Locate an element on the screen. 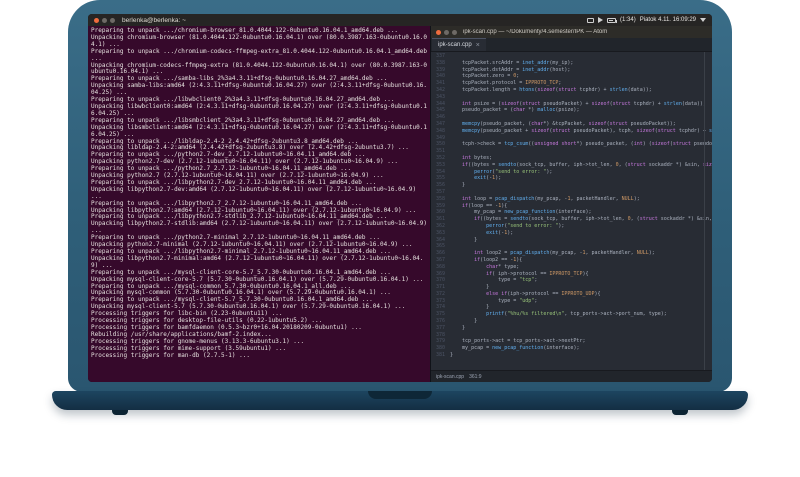 The width and height of the screenshot is (800, 477). keyboard-indicator-icon is located at coordinates (591, 20).